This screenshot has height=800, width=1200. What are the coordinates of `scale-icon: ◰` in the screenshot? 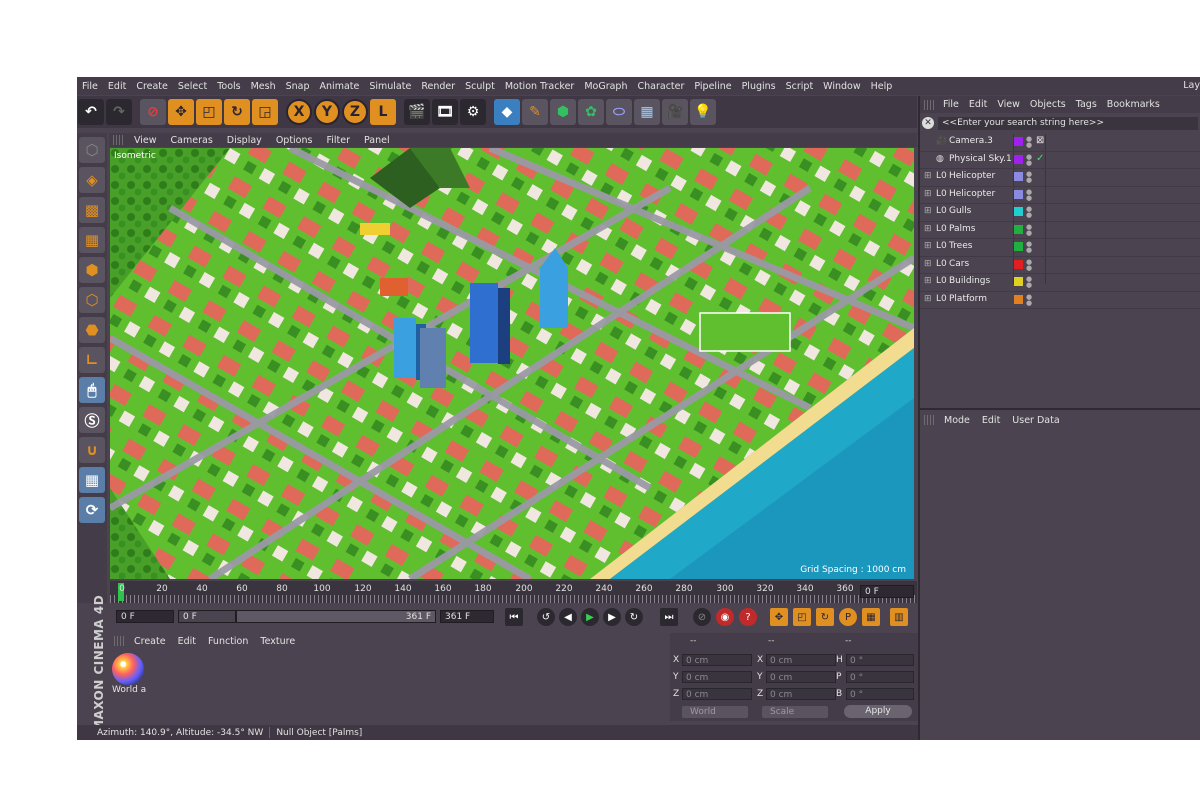 It's located at (209, 112).